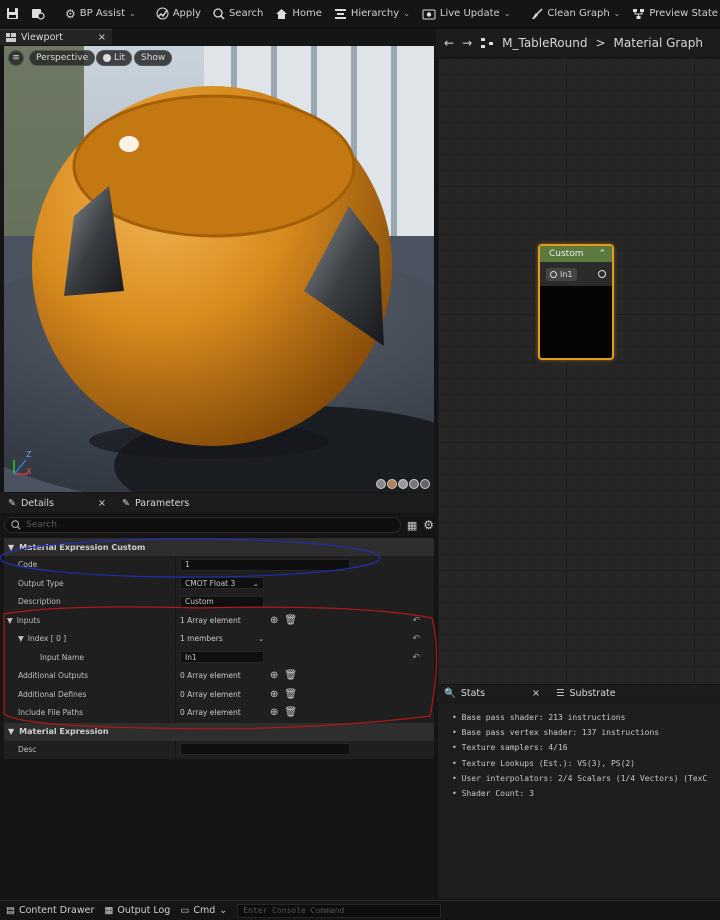  Describe the element at coordinates (37, 503) in the screenshot. I see `tab-details-label: Details` at that location.